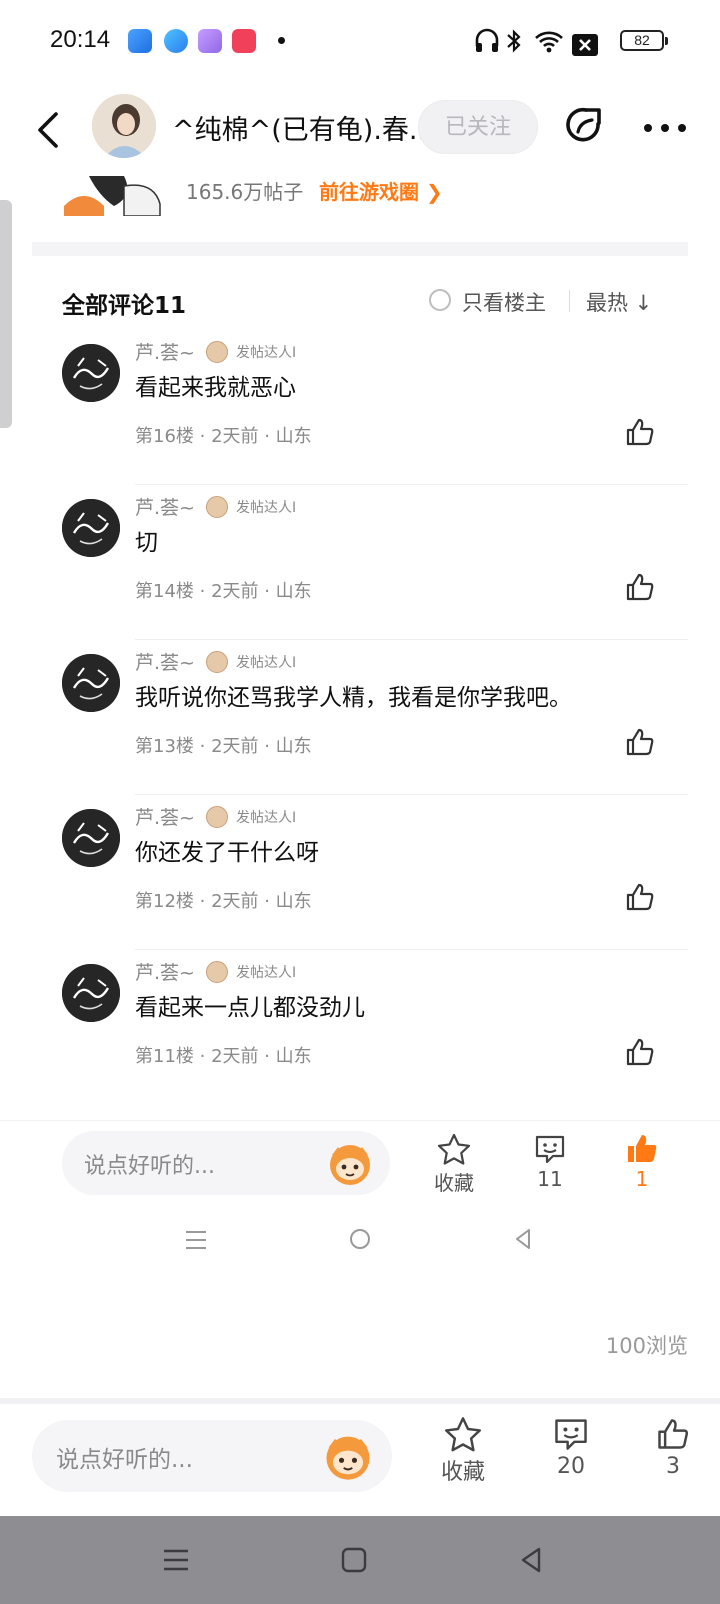  I want to click on comment-text: 切, so click(146, 543).